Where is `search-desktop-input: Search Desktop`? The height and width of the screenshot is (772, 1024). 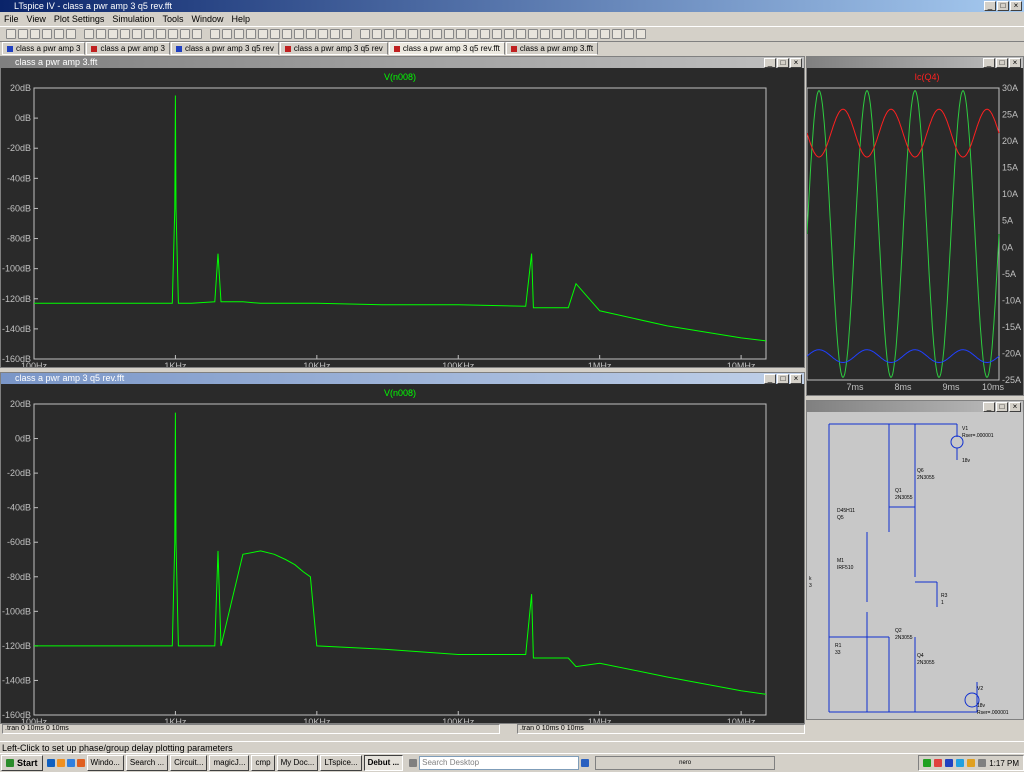 search-desktop-input: Search Desktop is located at coordinates (499, 763).